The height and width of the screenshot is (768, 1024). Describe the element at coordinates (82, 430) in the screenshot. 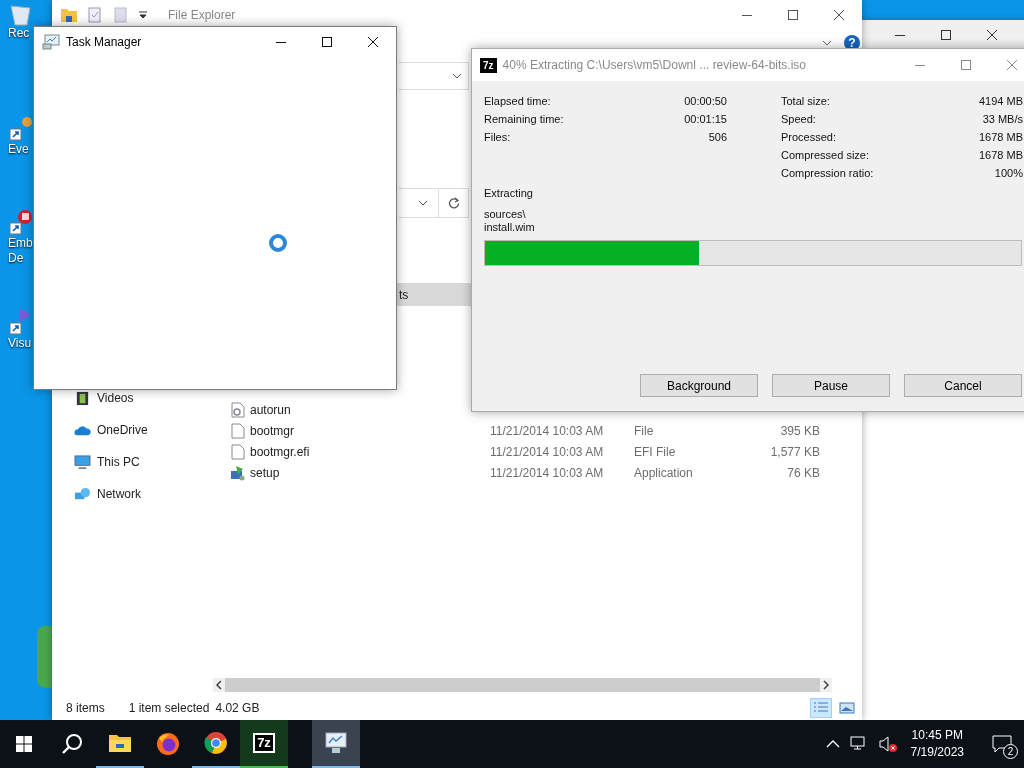

I see `cloud-icon` at that location.